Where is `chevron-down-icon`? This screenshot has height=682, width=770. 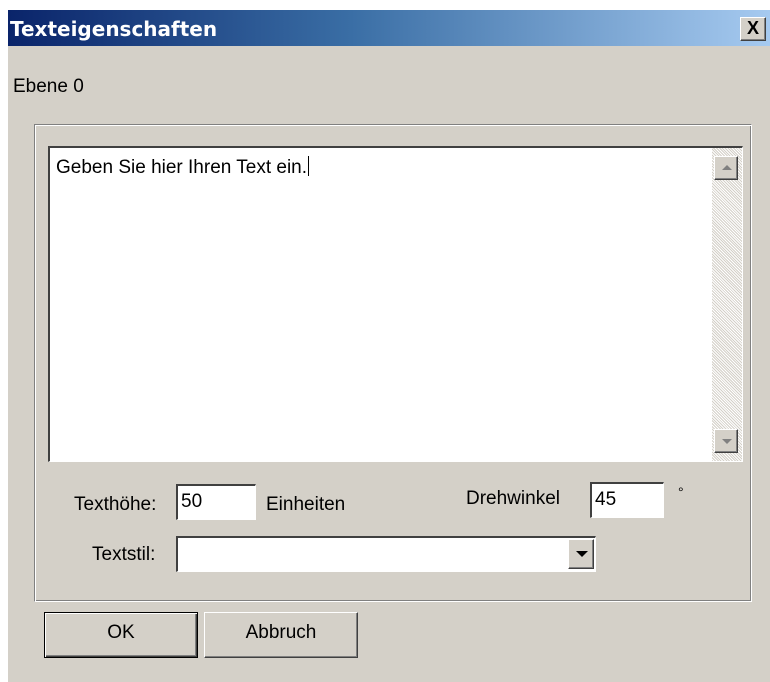 chevron-down-icon is located at coordinates (582, 554).